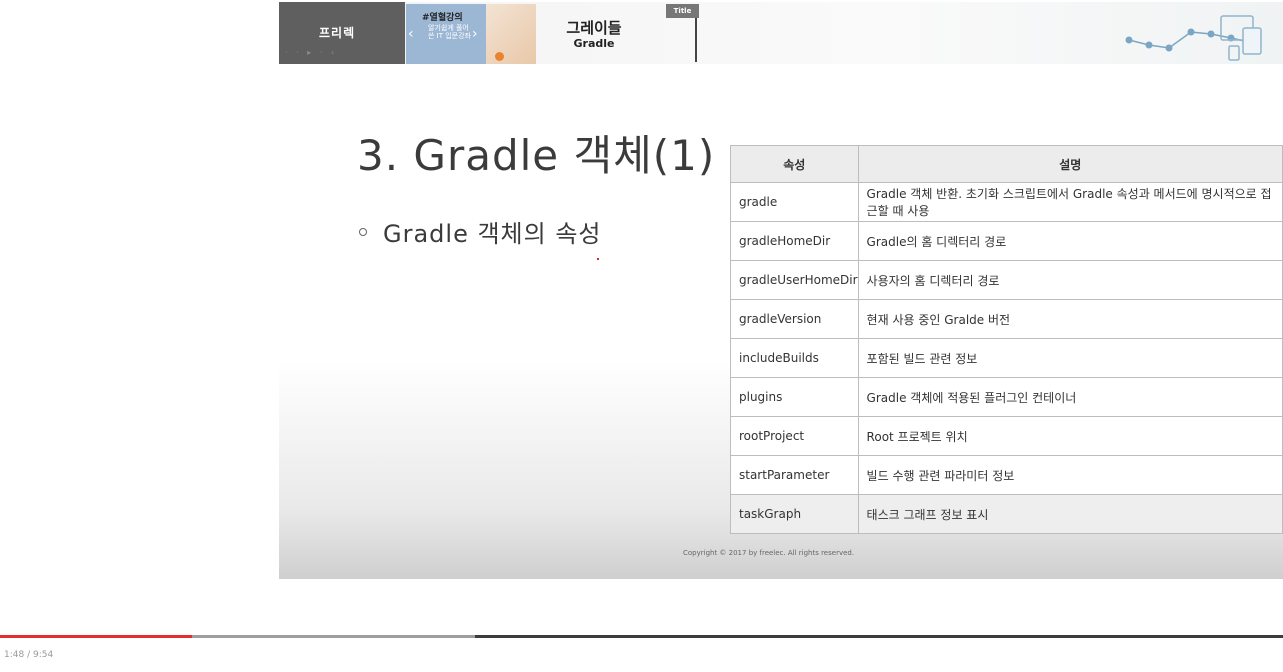 The image size is (1283, 672). I want to click on table-row: includeBuilds 포함된 빌드 관련 정보, so click(1006, 358).